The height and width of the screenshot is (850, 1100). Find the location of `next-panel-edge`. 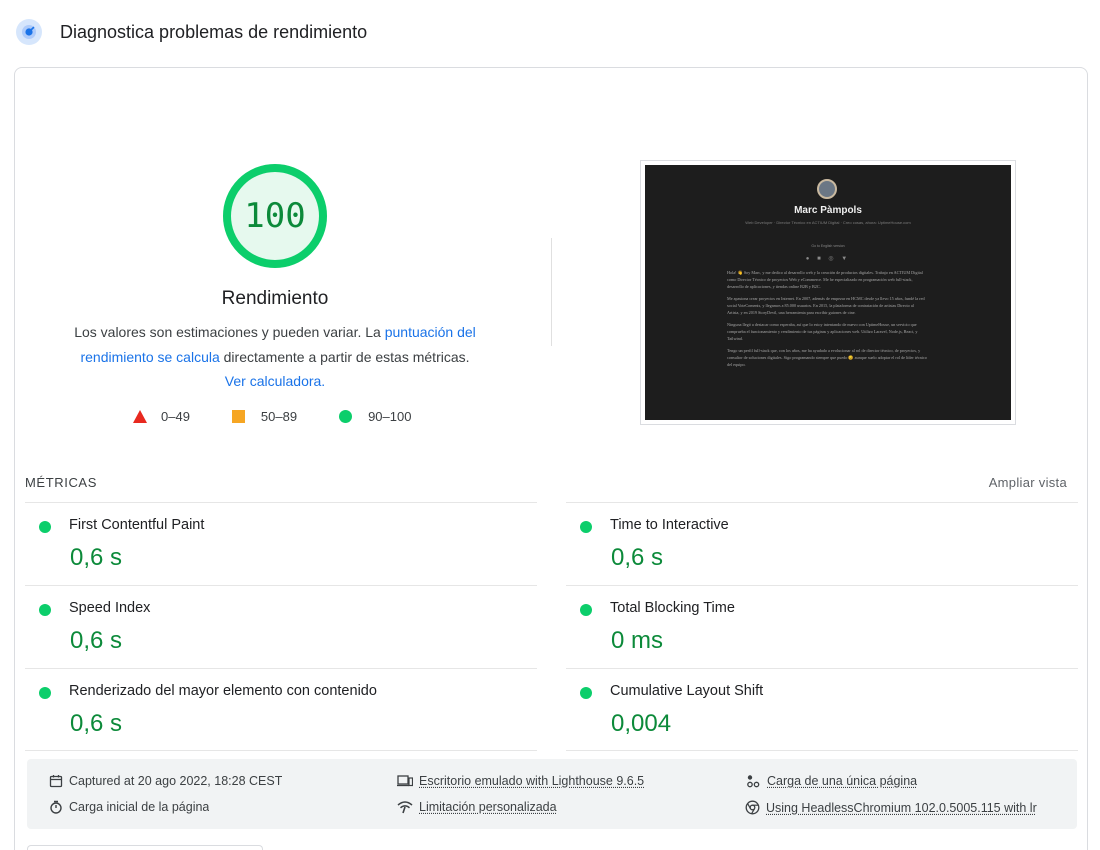

next-panel-edge is located at coordinates (145, 847).